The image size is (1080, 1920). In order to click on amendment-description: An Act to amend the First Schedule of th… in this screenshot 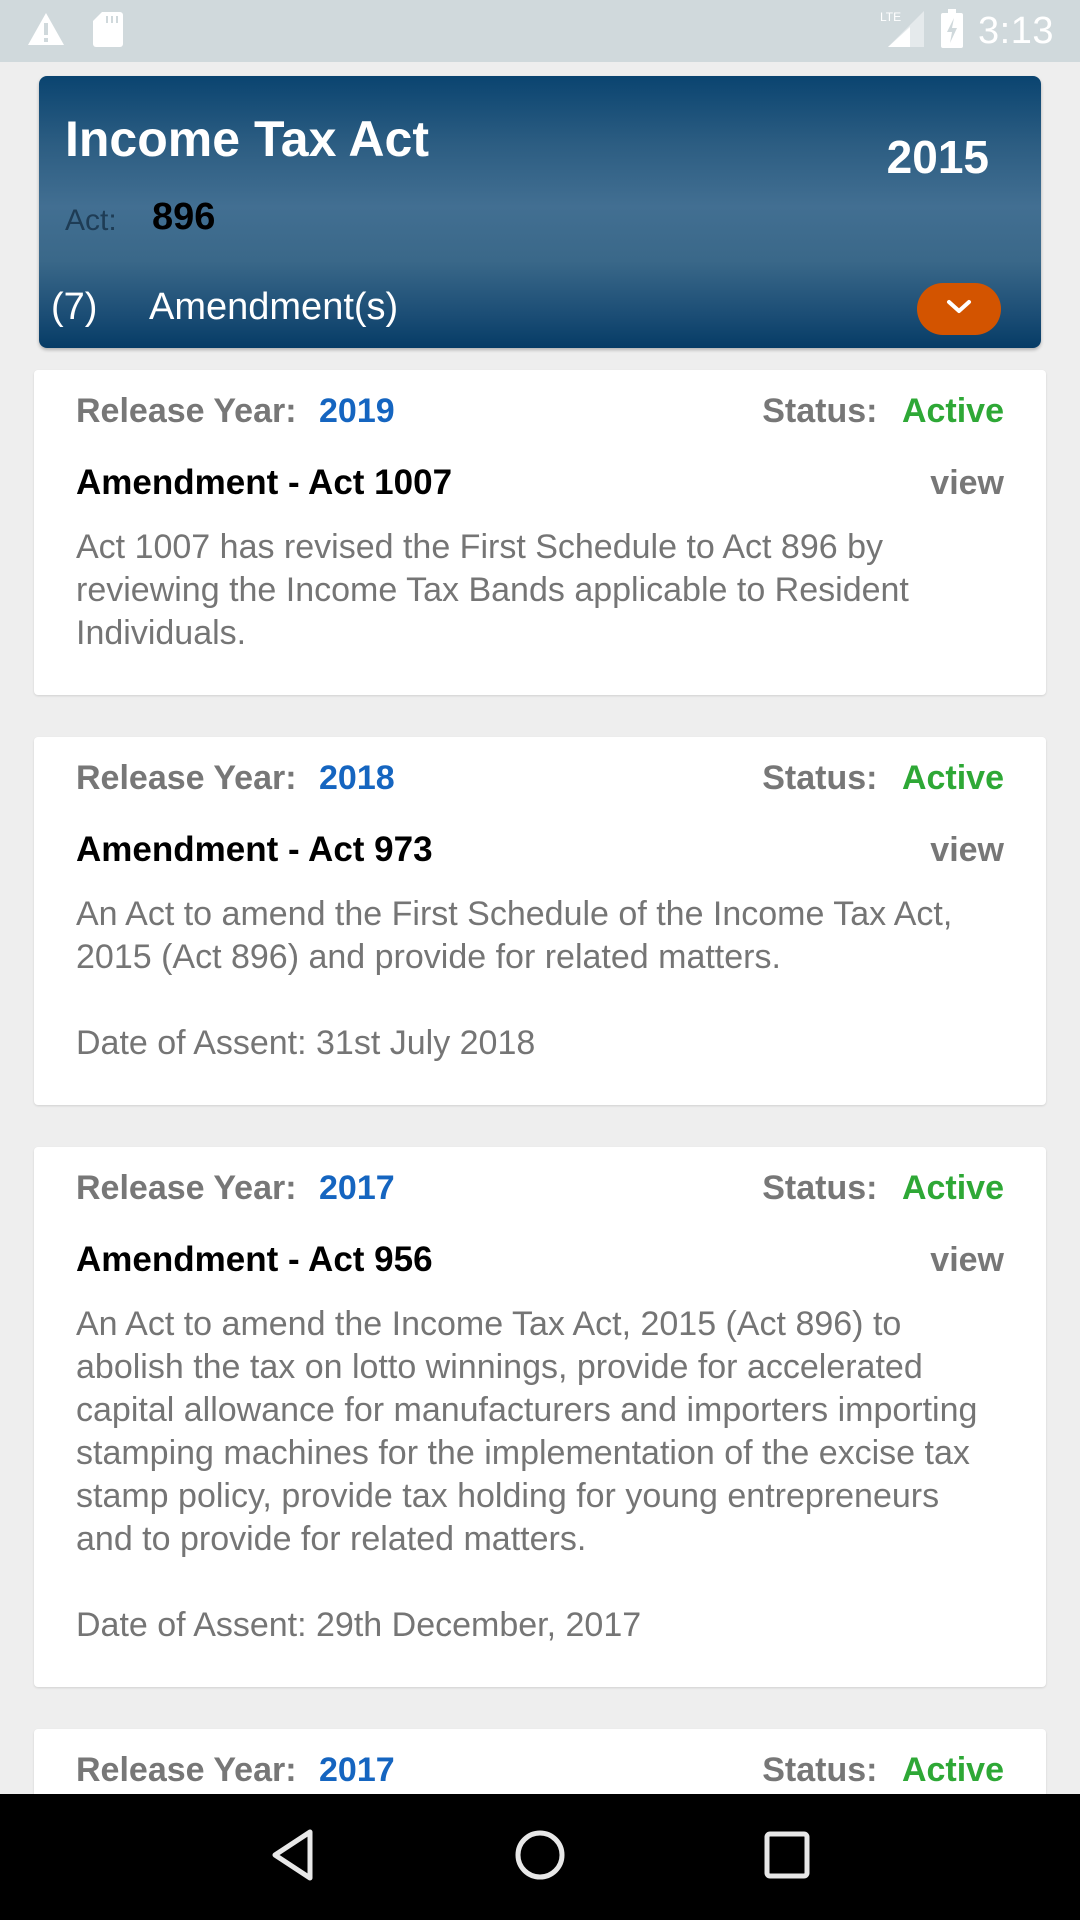, I will do `click(514, 935)`.